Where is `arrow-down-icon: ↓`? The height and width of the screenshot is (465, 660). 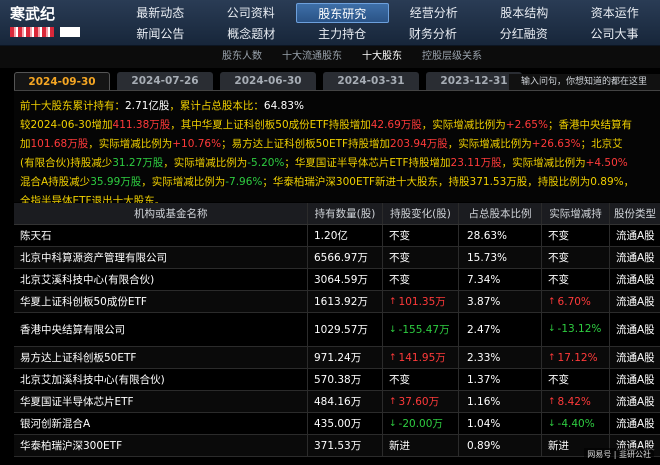 arrow-down-icon: ↓ is located at coordinates (393, 423).